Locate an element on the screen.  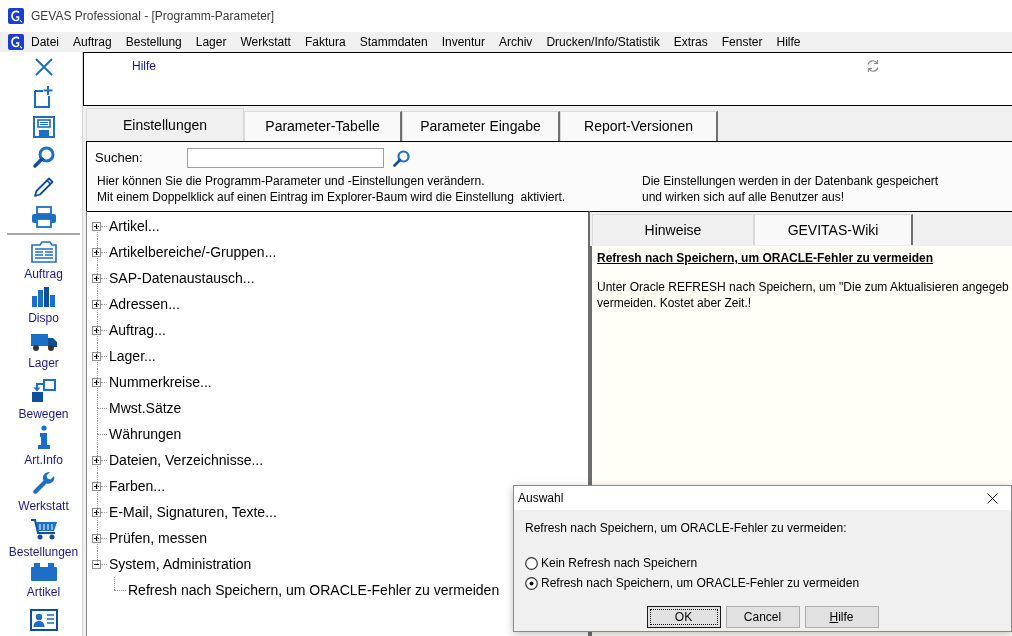
toolbar-button: Lager is located at coordinates (43, 352).